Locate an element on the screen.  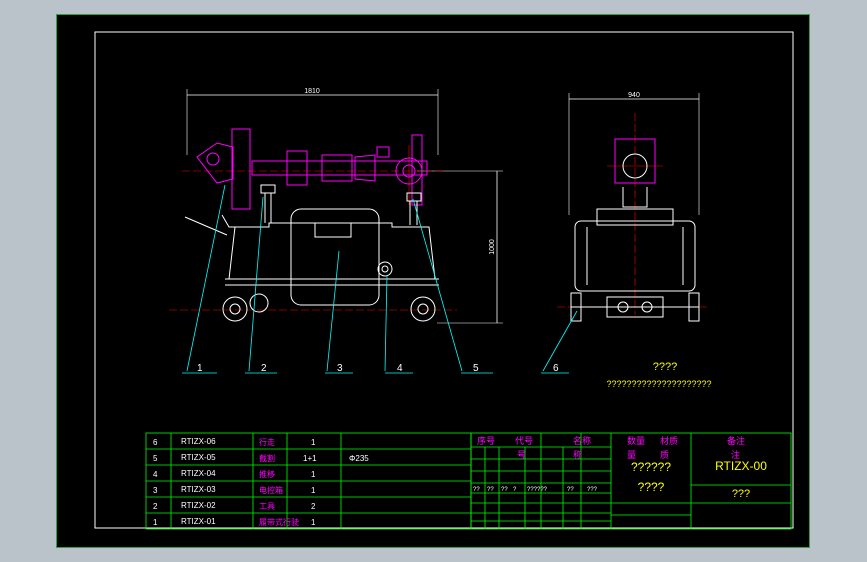
callout-6: 6 is located at coordinates (556, 368).